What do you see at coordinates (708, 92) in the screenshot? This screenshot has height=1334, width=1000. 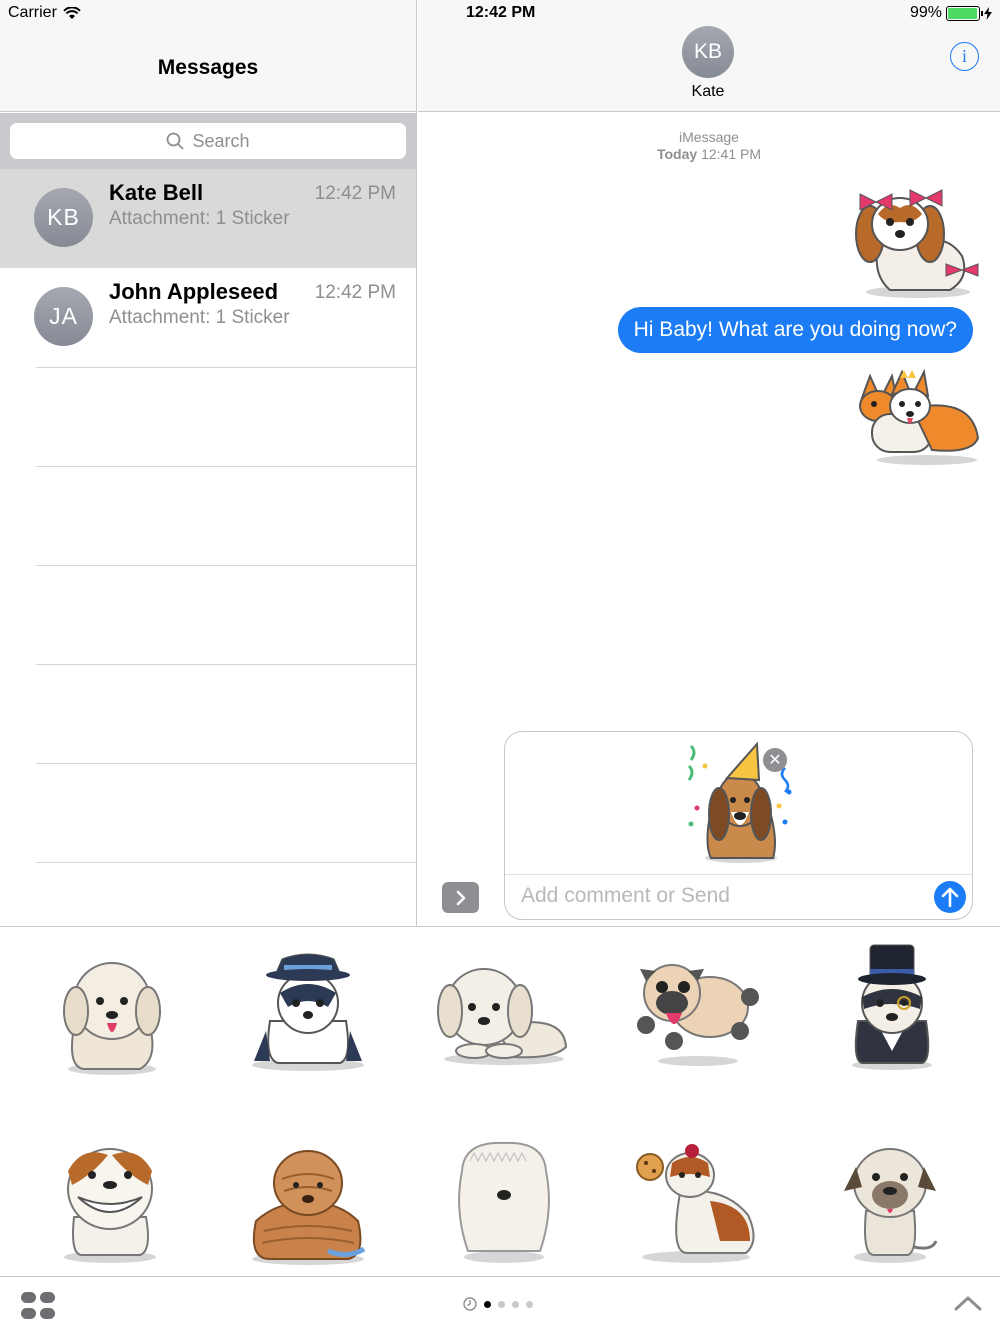 I see `contact-name: Kate` at bounding box center [708, 92].